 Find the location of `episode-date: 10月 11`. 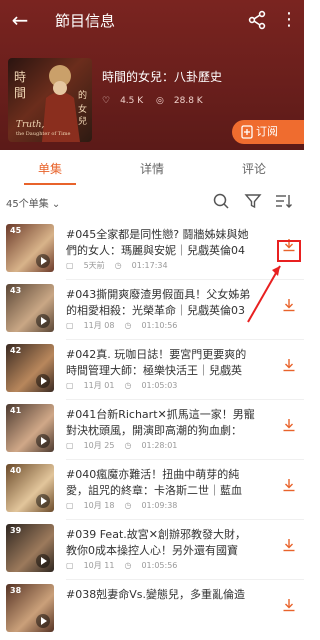

episode-date: 10月 11 is located at coordinates (99, 565).